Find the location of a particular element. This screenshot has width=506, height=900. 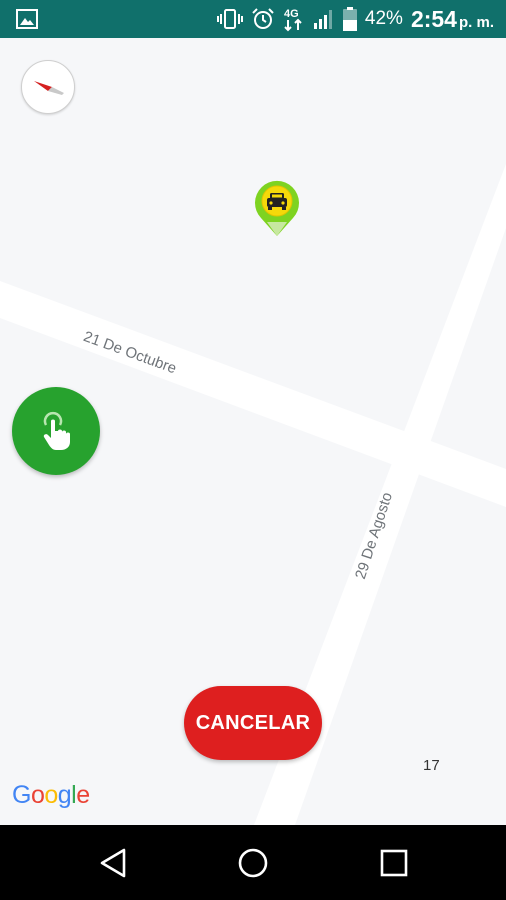

navigation-bar is located at coordinates (253, 862).